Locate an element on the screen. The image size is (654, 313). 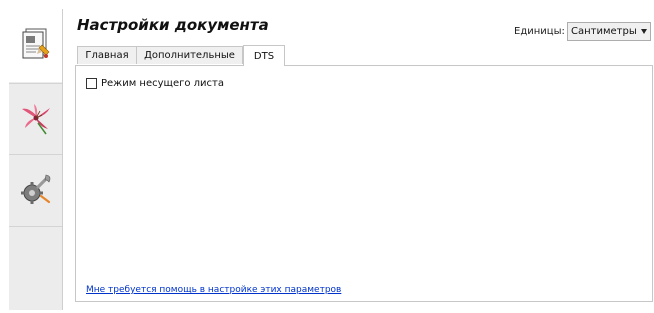
units-label: Единицы: is located at coordinates (539, 31).